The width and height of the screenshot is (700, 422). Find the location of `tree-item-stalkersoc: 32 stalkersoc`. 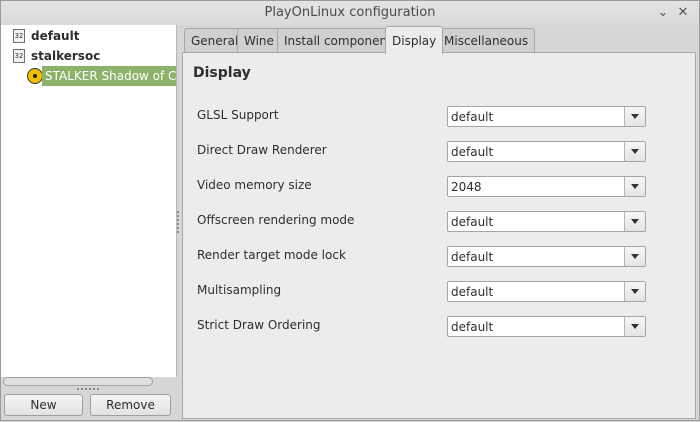

tree-item-stalkersoc: 32 stalkersoc is located at coordinates (93, 56).